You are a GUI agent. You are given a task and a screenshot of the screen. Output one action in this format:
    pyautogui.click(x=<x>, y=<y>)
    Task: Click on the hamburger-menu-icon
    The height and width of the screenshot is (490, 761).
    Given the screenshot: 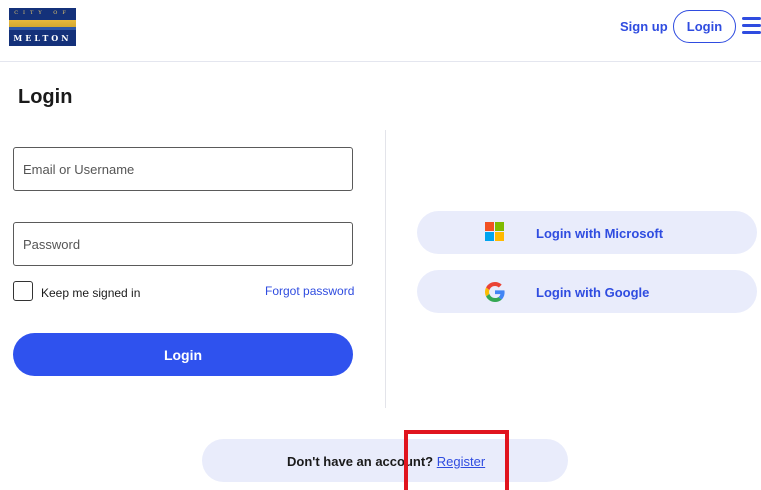 What is the action you would take?
    pyautogui.click(x=751, y=25)
    